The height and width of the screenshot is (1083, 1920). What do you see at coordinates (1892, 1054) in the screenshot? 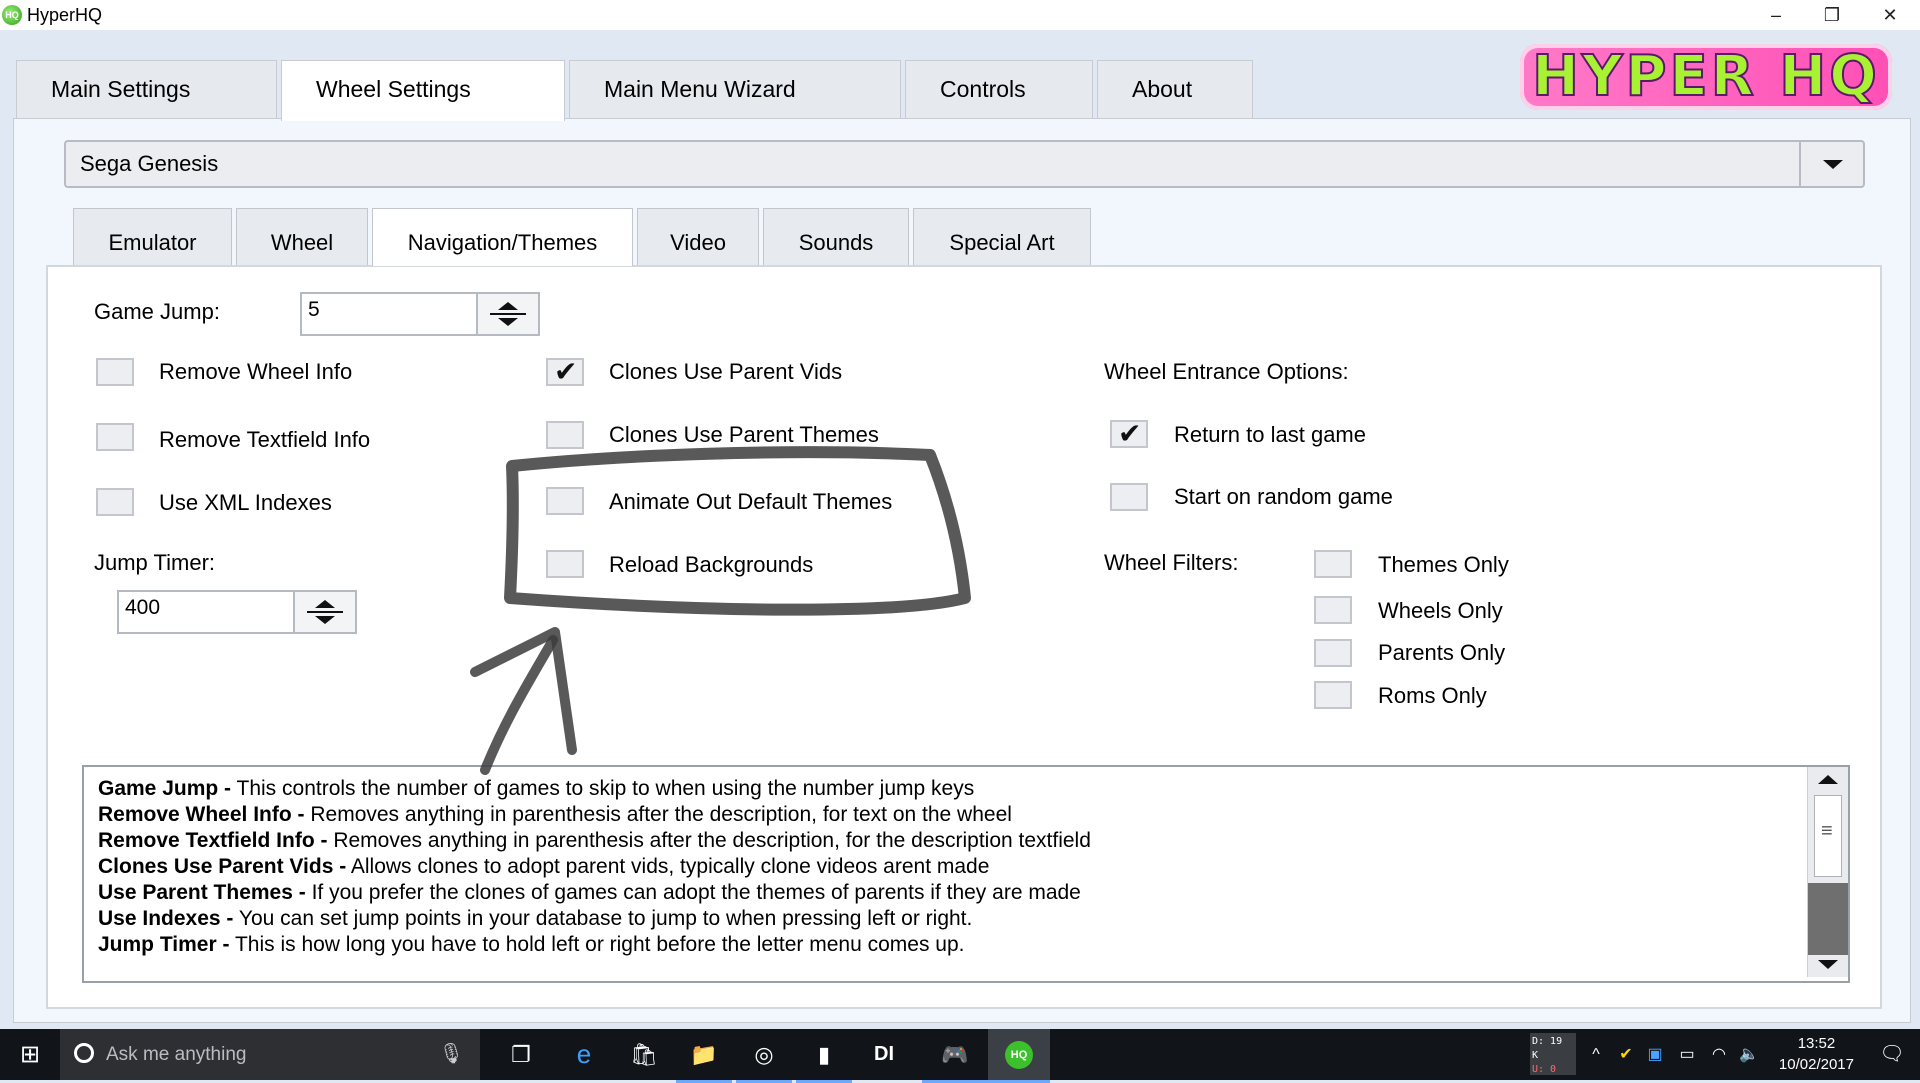
I see `notifications-icon: 🗨` at bounding box center [1892, 1054].